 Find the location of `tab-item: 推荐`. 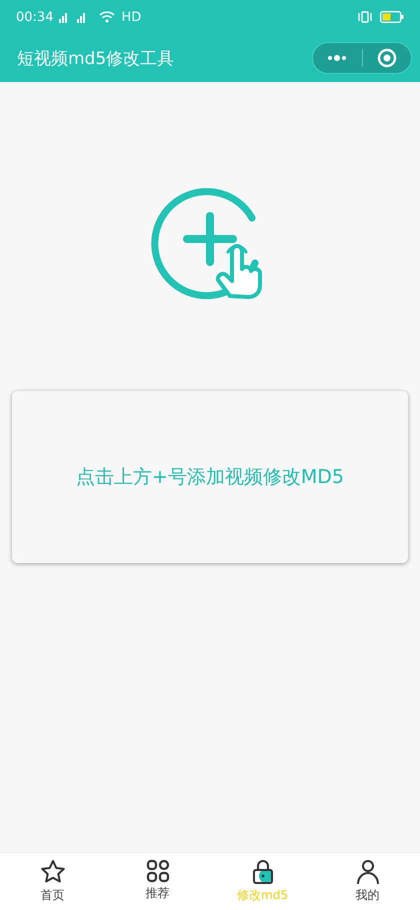

tab-item: 推荐 is located at coordinates (157, 881).